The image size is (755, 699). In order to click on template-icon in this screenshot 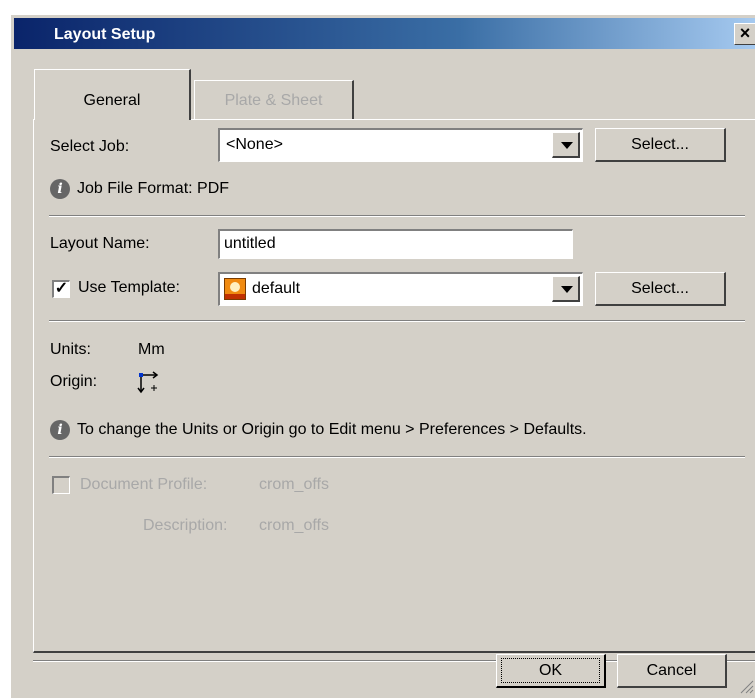, I will do `click(235, 289)`.